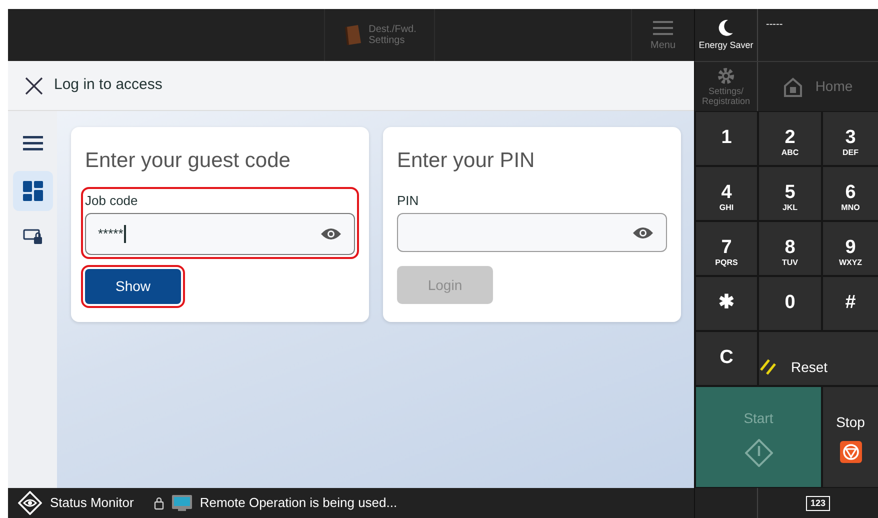 This screenshot has height=518, width=878. Describe the element at coordinates (220, 234) in the screenshot. I see `password-field: *****` at that location.